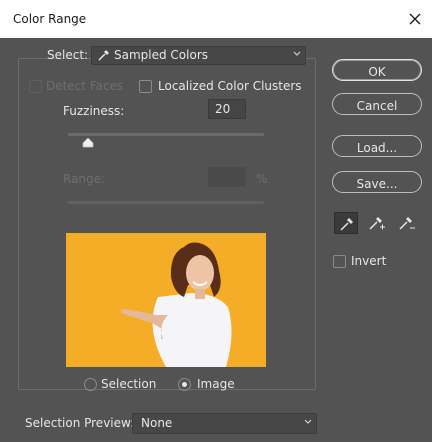  What do you see at coordinates (166, 134) in the screenshot?
I see `fuzziness-slider-track` at bounding box center [166, 134].